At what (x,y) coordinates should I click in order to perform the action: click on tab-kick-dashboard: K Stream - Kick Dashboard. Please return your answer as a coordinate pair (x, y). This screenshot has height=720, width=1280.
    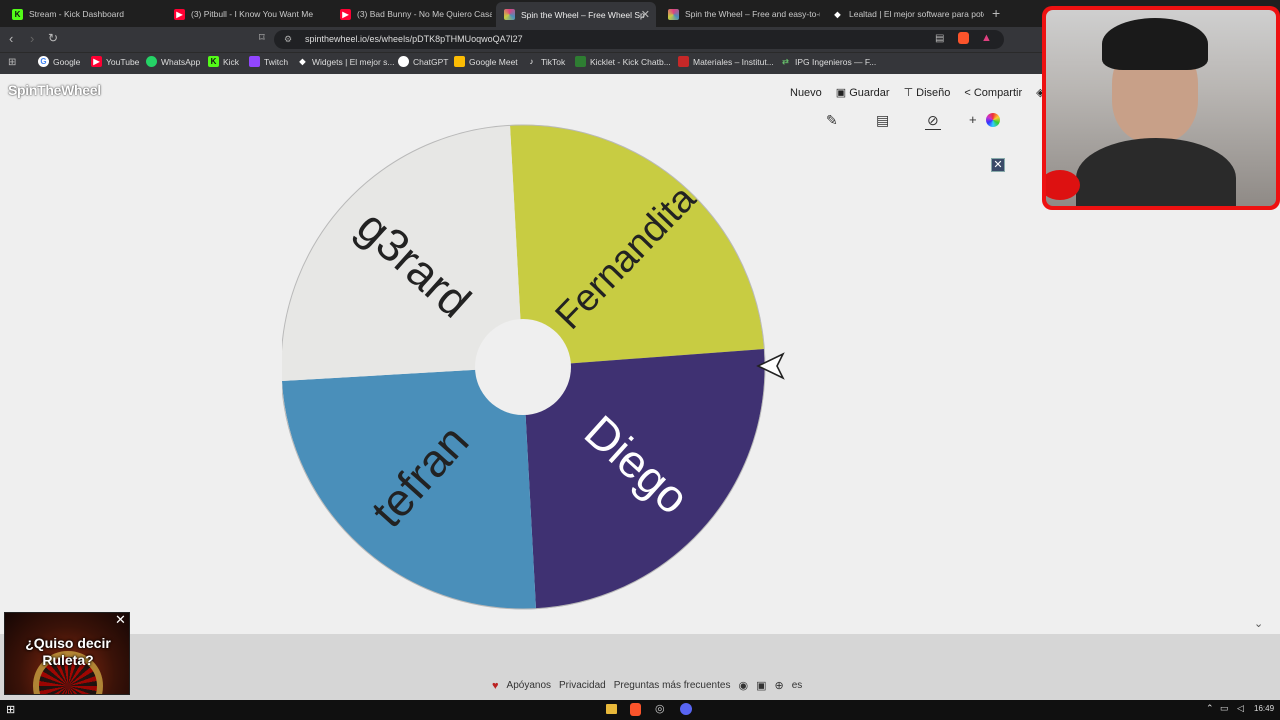
    Looking at the image, I should click on (84, 14).